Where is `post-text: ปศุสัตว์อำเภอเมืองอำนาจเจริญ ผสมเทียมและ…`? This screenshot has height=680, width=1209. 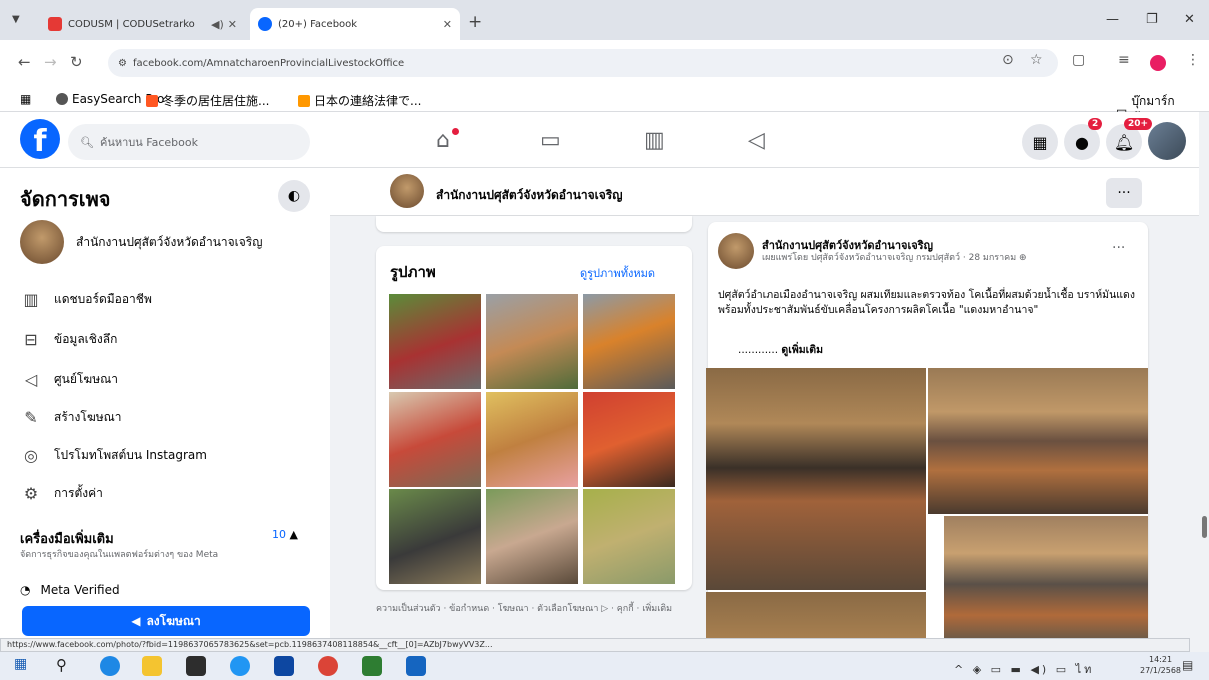
post-text: ปศุสัตว์อำเภอเมืองอำนาจเจริญ ผสมเทียมและ… is located at coordinates (926, 302).